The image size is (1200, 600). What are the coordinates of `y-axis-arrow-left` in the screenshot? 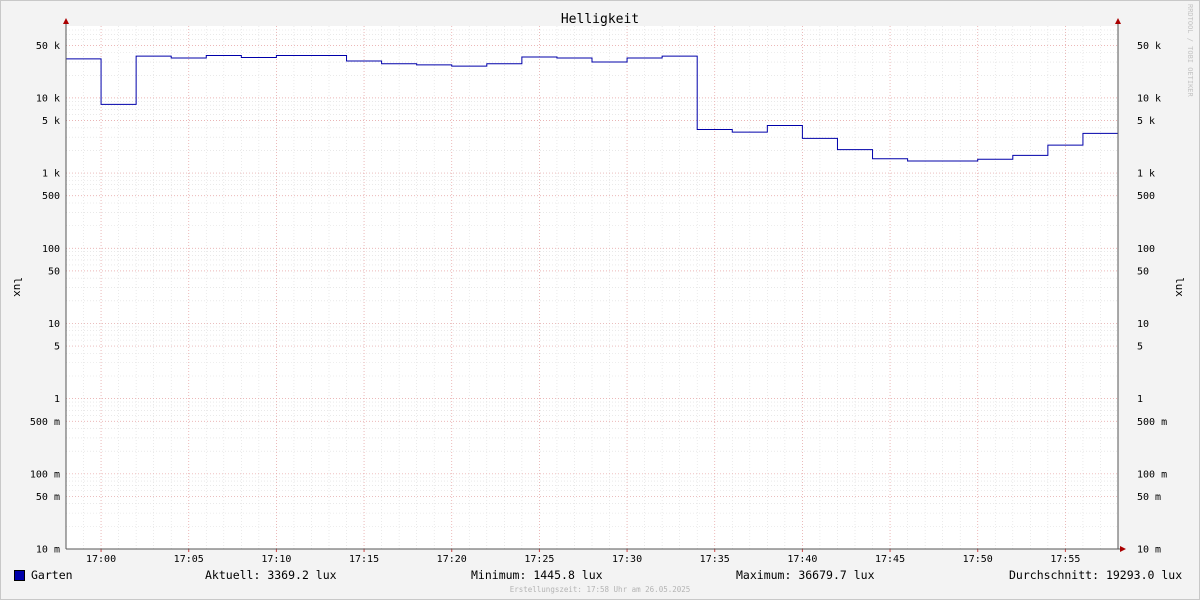 It's located at (66, 21).